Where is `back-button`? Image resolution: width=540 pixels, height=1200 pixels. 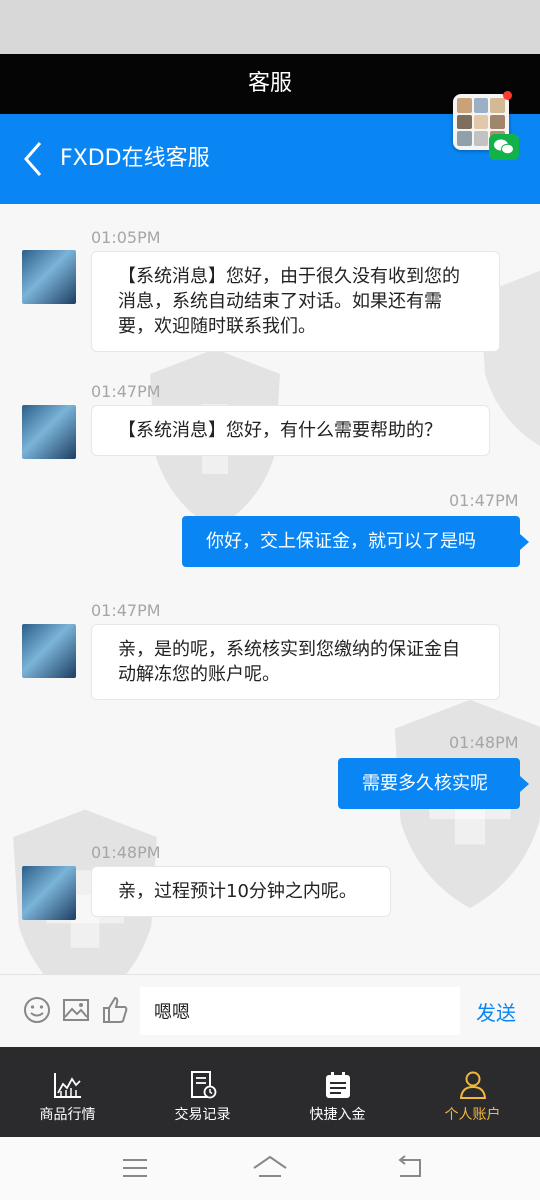
back-button is located at coordinates (35, 159).